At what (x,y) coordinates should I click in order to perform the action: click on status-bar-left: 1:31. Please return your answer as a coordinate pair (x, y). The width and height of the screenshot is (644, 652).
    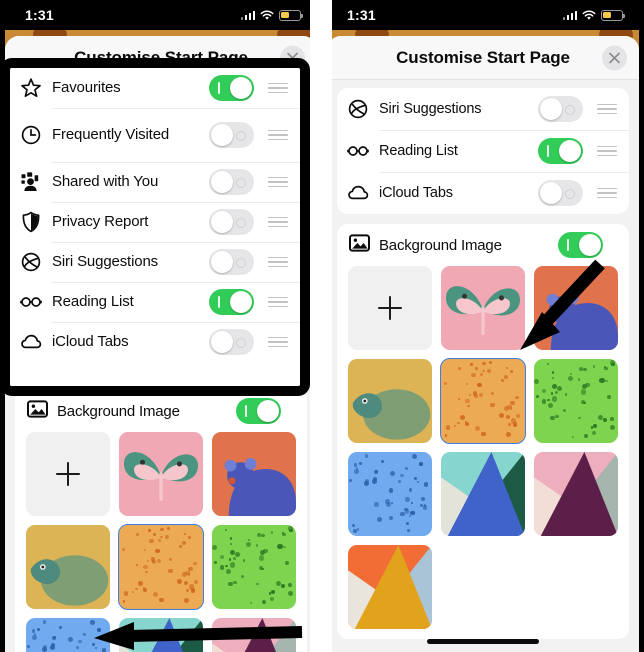
    Looking at the image, I should click on (161, 15).